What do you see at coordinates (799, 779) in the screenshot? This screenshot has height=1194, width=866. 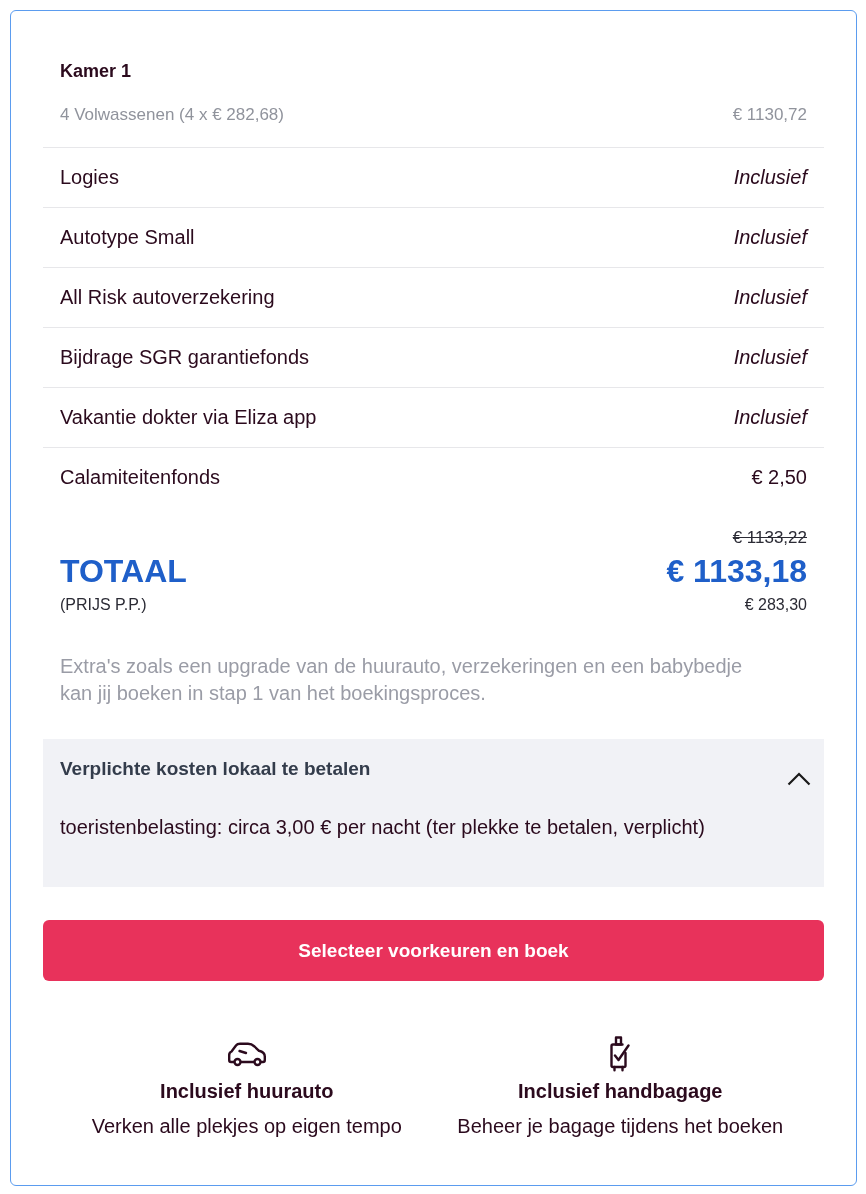 I see `chevron-icon` at bounding box center [799, 779].